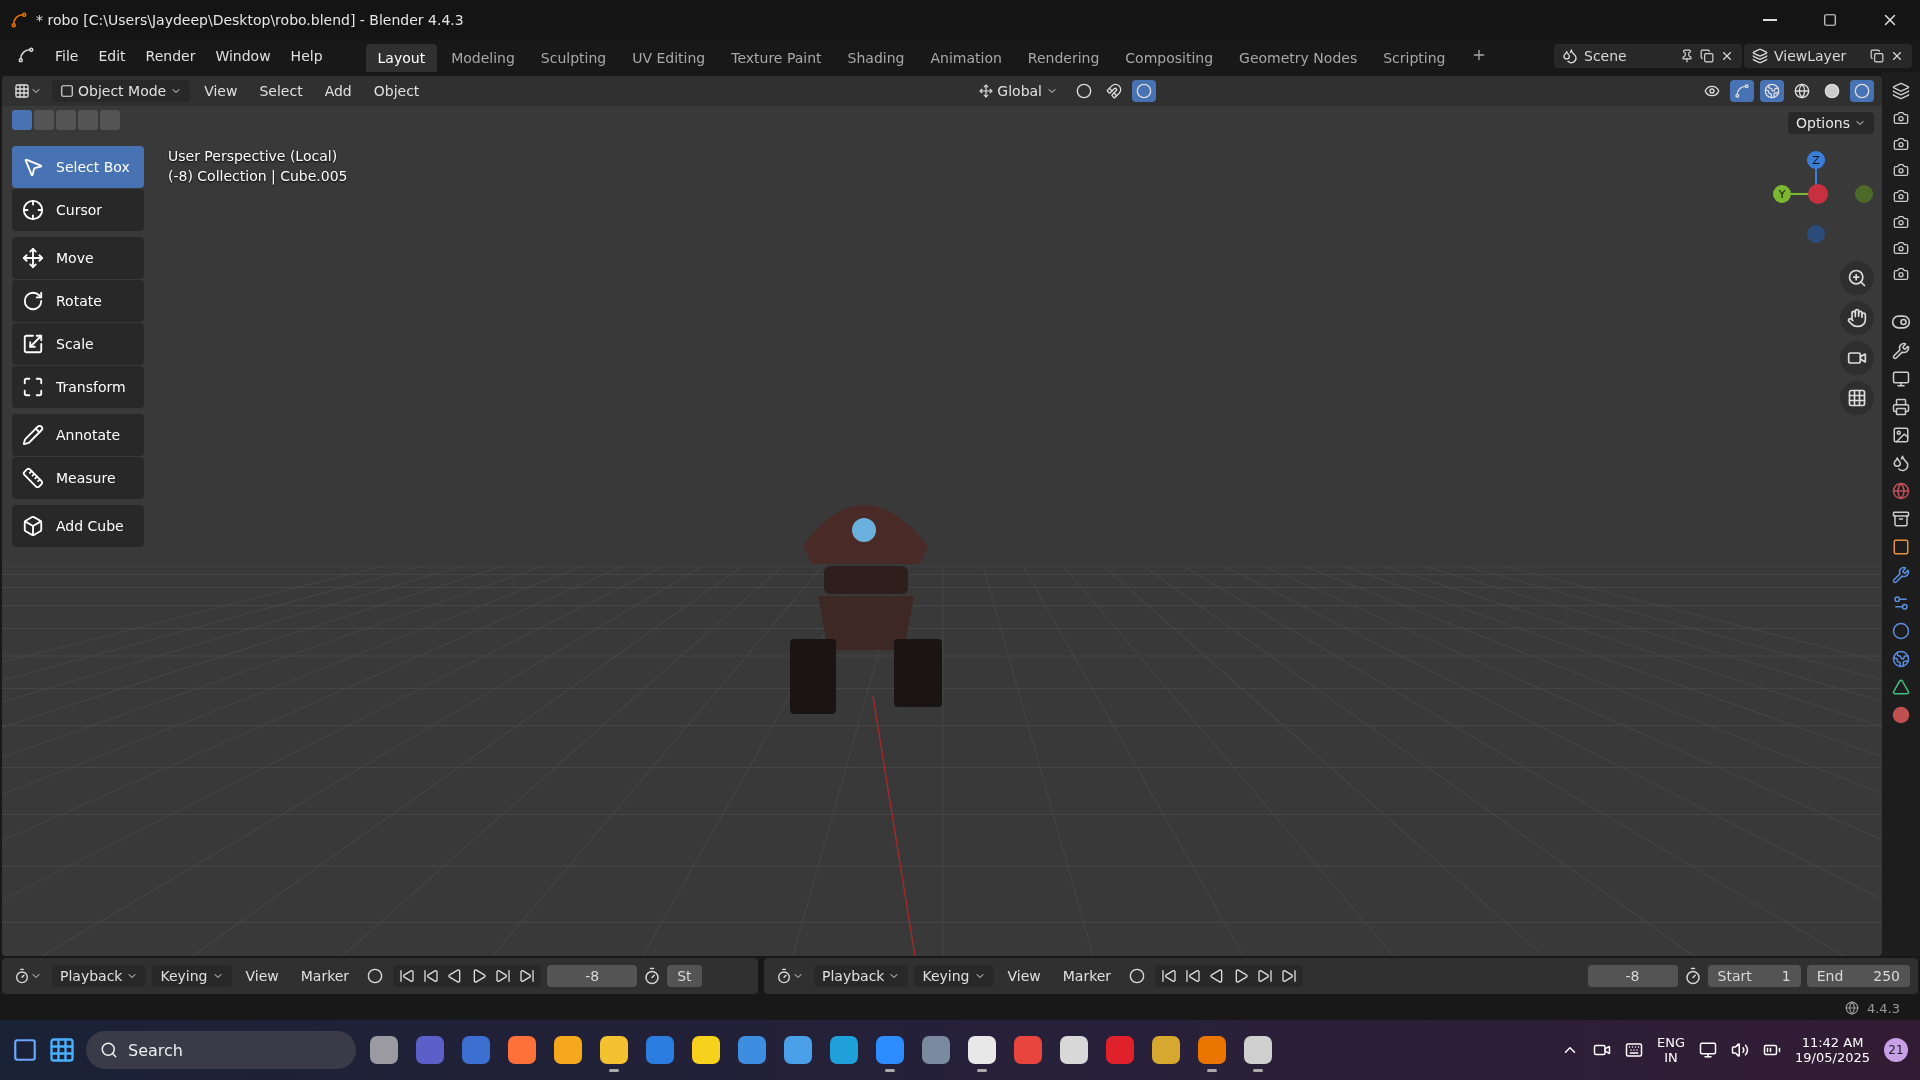 The width and height of the screenshot is (1920, 1080). What do you see at coordinates (684, 976) in the screenshot?
I see `start-frame-field: St` at bounding box center [684, 976].